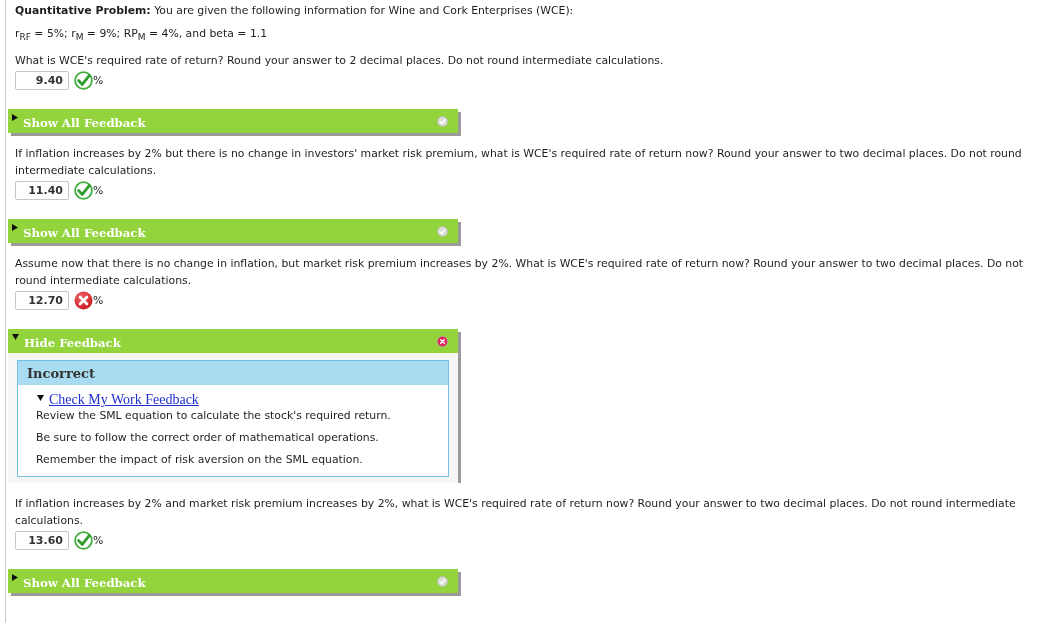  What do you see at coordinates (42, 80) in the screenshot?
I see `answer-field: 9.40` at bounding box center [42, 80].